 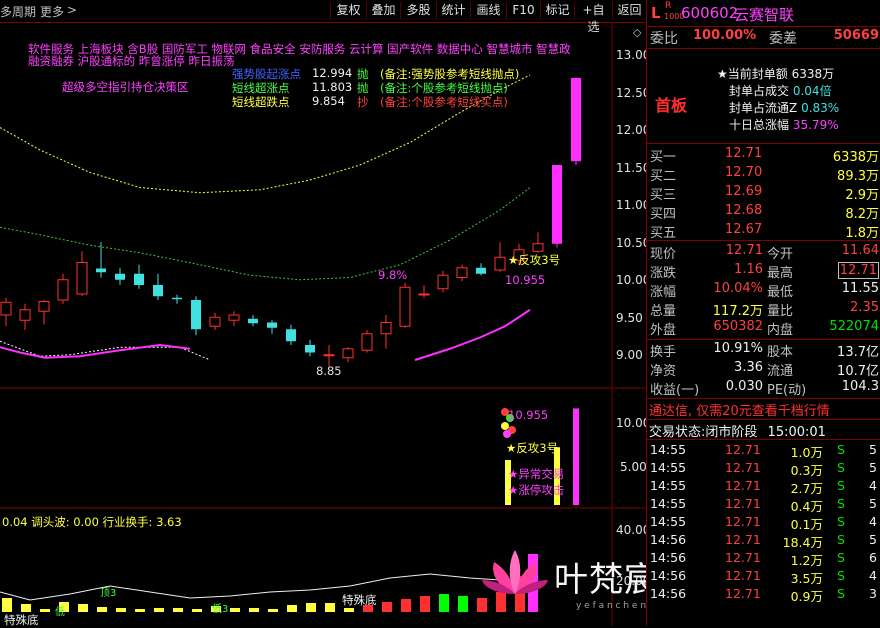 I want to click on stat-value: 10.04%, so click(x=738, y=288).